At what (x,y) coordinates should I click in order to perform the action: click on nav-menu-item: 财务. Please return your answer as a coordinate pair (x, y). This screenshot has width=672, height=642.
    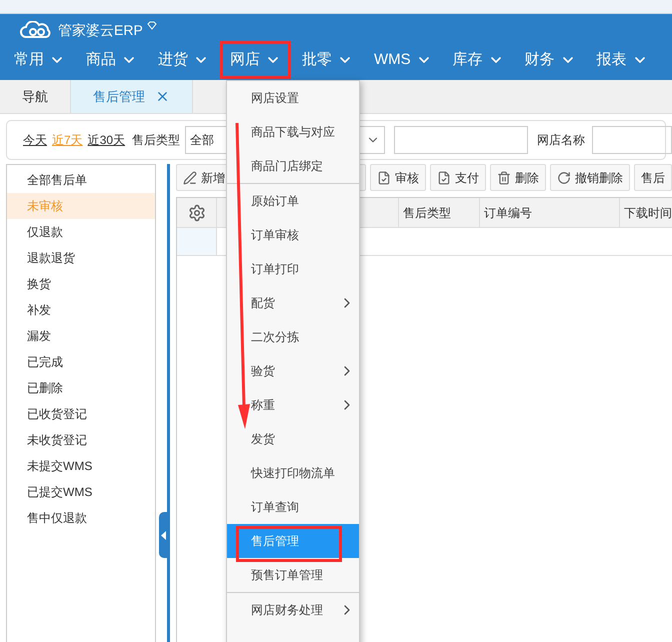
    Looking at the image, I should click on (550, 60).